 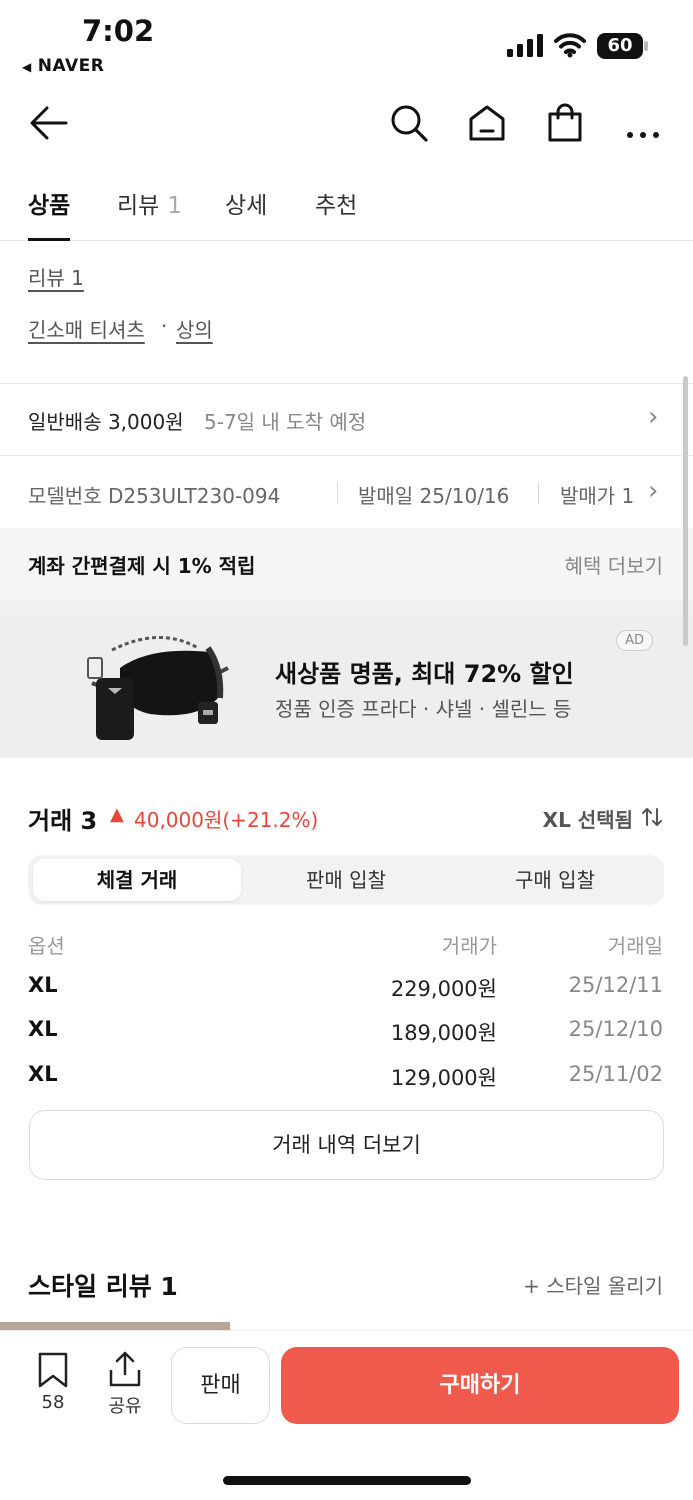 What do you see at coordinates (103, 1286) in the screenshot?
I see `style-review-title: 스타일 리뷰 1` at bounding box center [103, 1286].